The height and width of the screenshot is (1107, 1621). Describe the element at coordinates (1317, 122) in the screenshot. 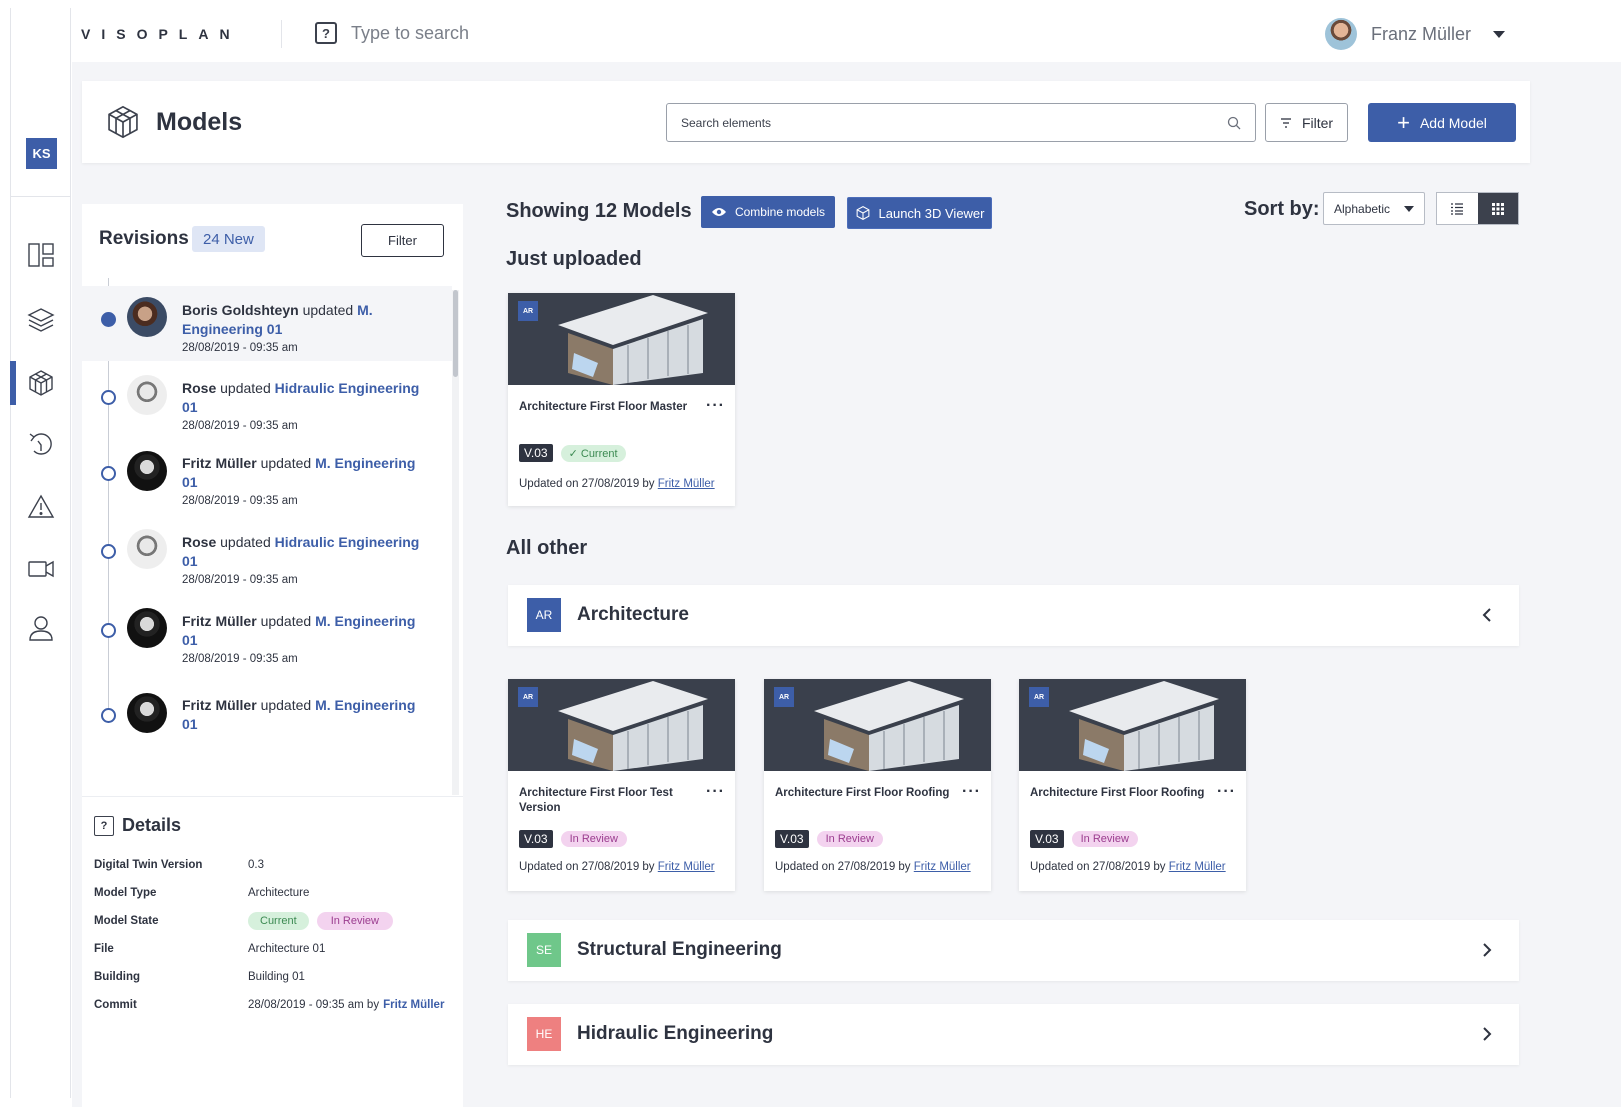

I see `filter-label: Filter` at that location.